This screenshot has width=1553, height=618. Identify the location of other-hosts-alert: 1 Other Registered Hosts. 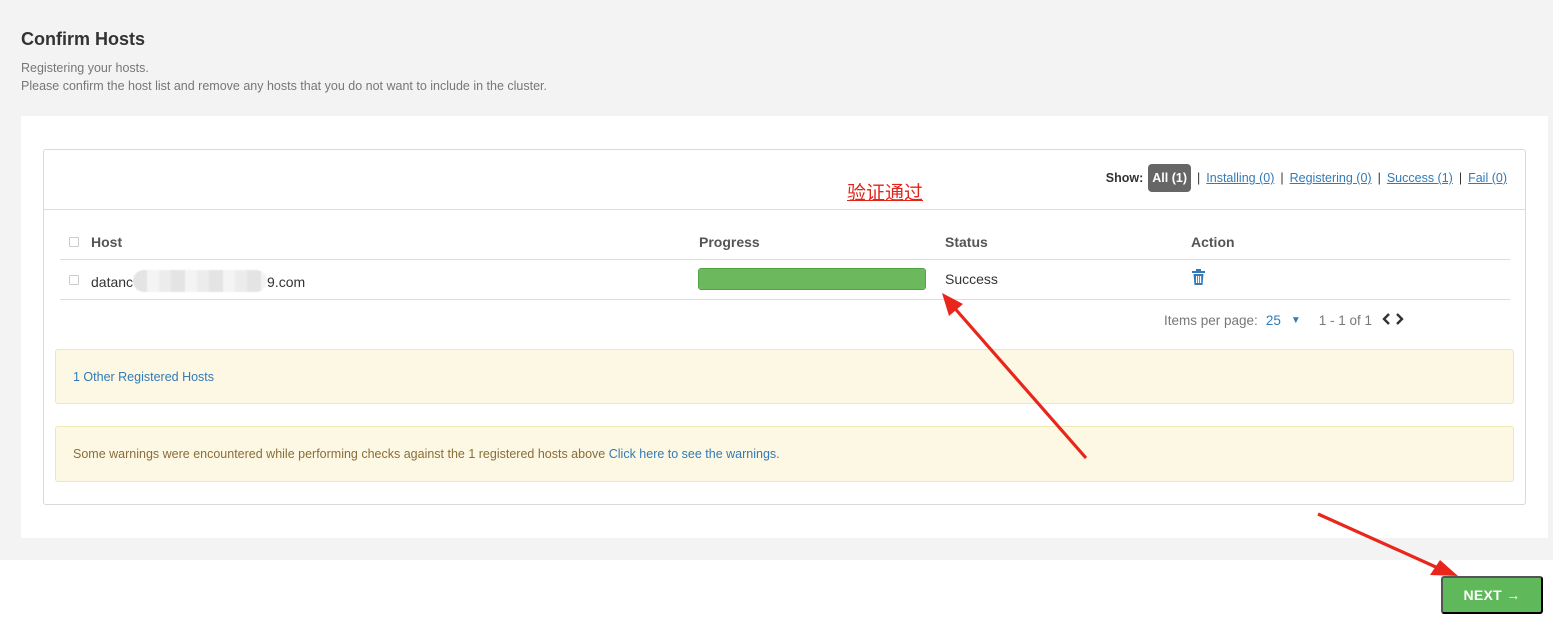
(784, 376).